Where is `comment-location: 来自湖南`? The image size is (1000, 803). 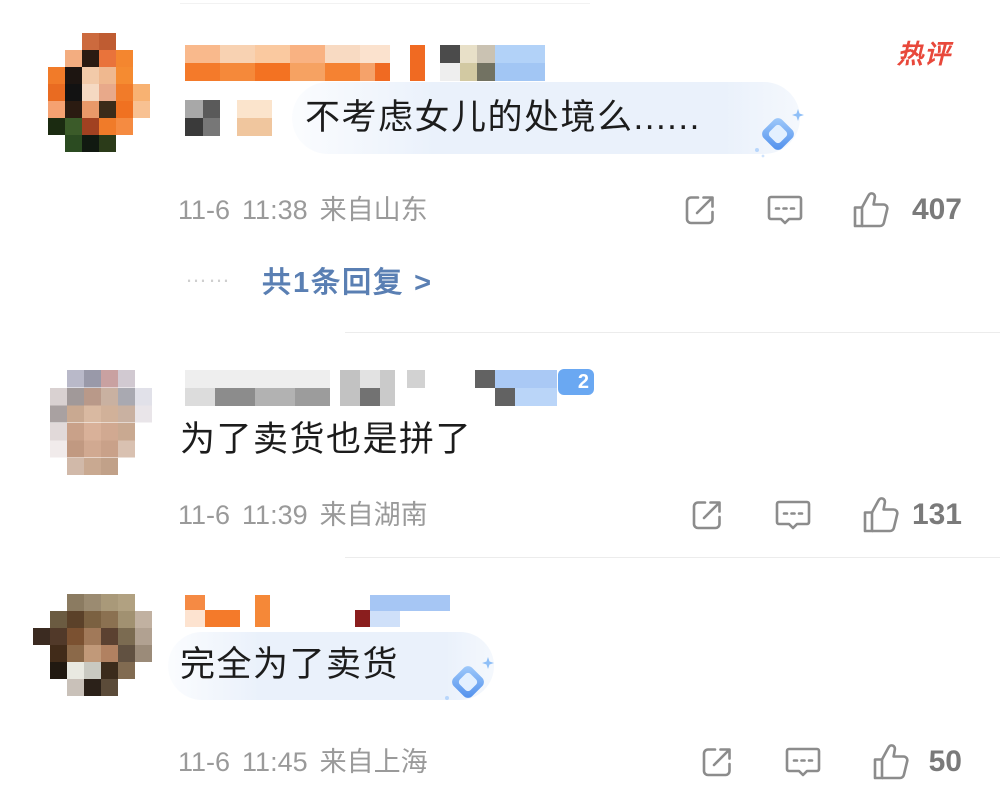 comment-location: 来自湖南 is located at coordinates (373, 515).